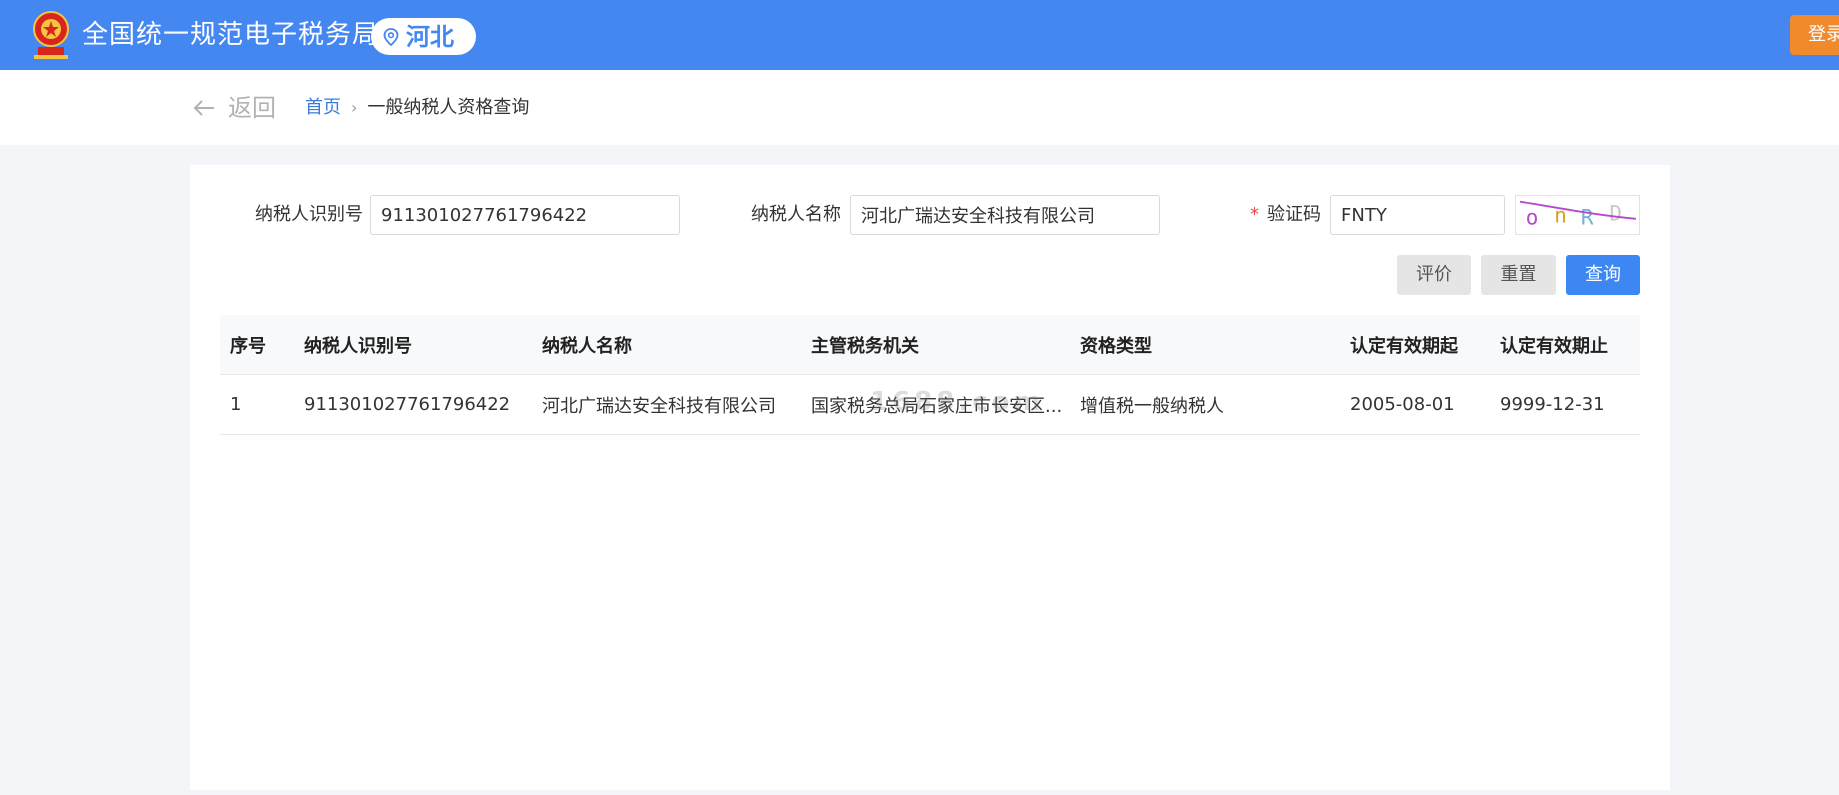 This screenshot has height=795, width=1839. I want to click on breadcrumb: 首页 › 一般纳税人资格查询, so click(417, 108).